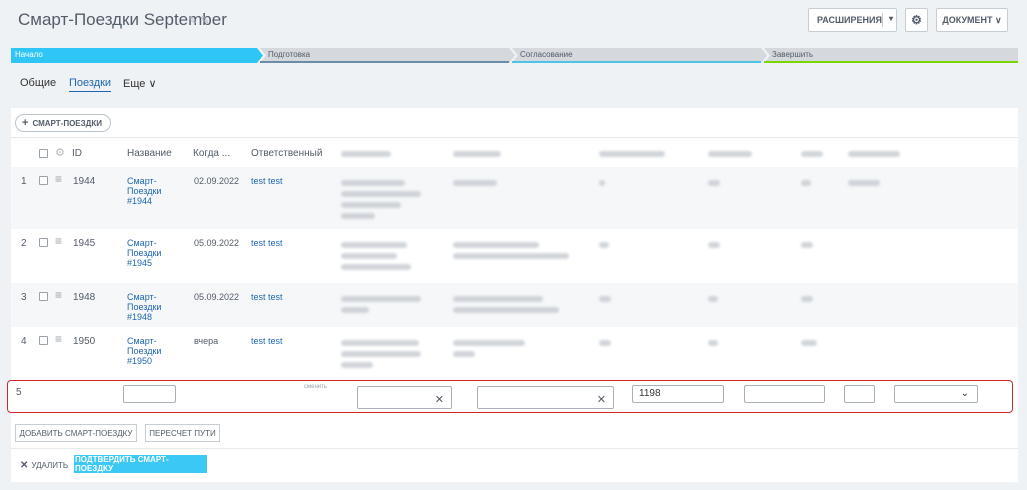 The width and height of the screenshot is (1027, 490). Describe the element at coordinates (287, 55) in the screenshot. I see `stage-preparation: Подготовка` at that location.